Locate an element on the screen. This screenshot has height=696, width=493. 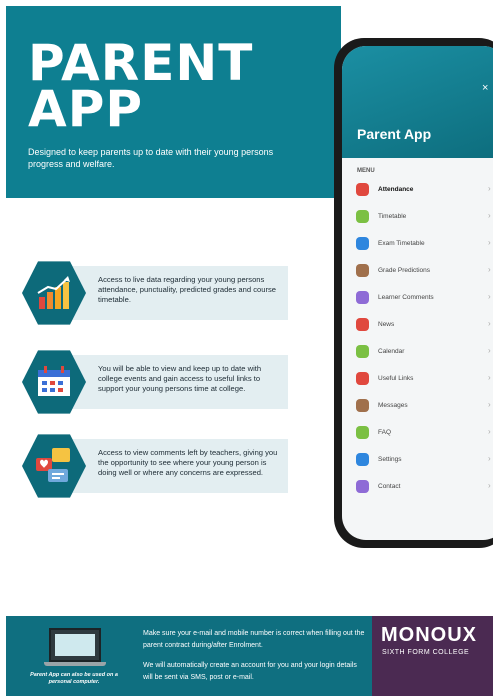
menu-item-settings: Settings › is located at coordinates (424, 460).